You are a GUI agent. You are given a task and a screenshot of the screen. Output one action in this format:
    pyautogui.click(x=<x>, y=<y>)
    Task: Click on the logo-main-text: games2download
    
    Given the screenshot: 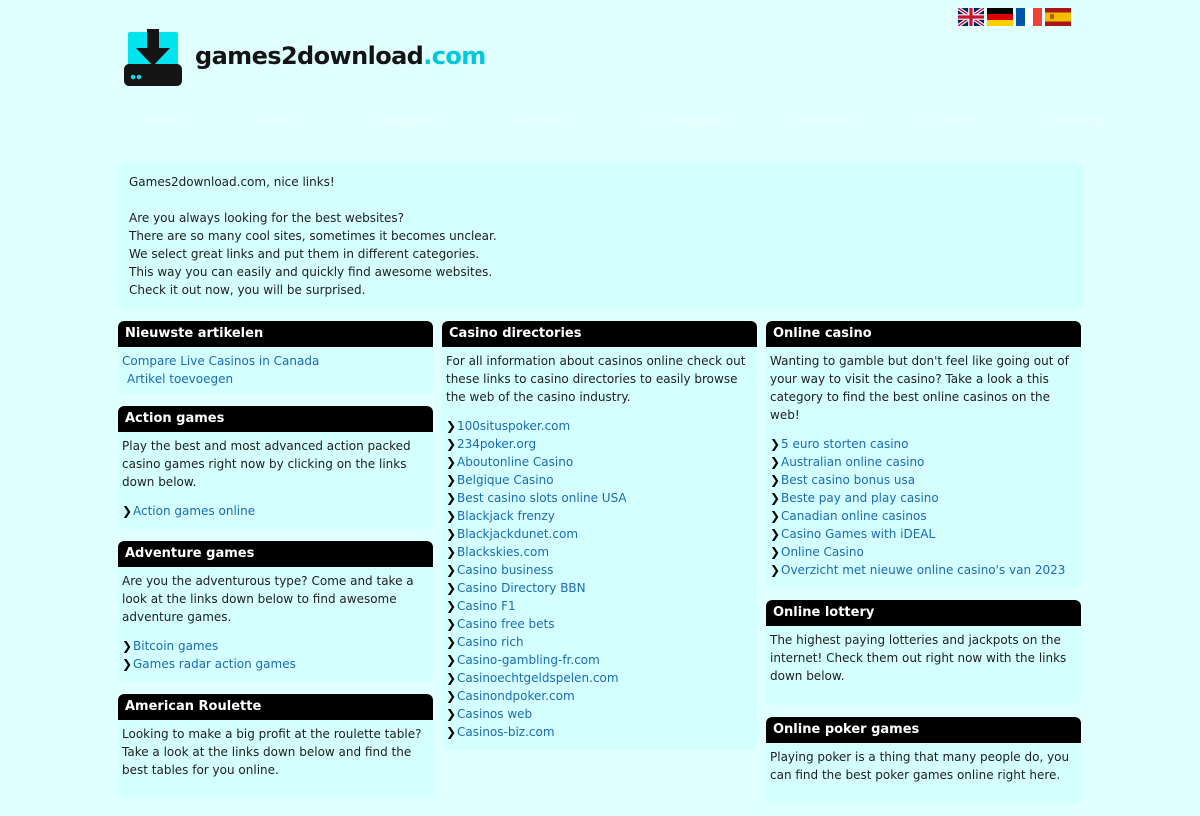 What is the action you would take?
    pyautogui.click(x=309, y=56)
    